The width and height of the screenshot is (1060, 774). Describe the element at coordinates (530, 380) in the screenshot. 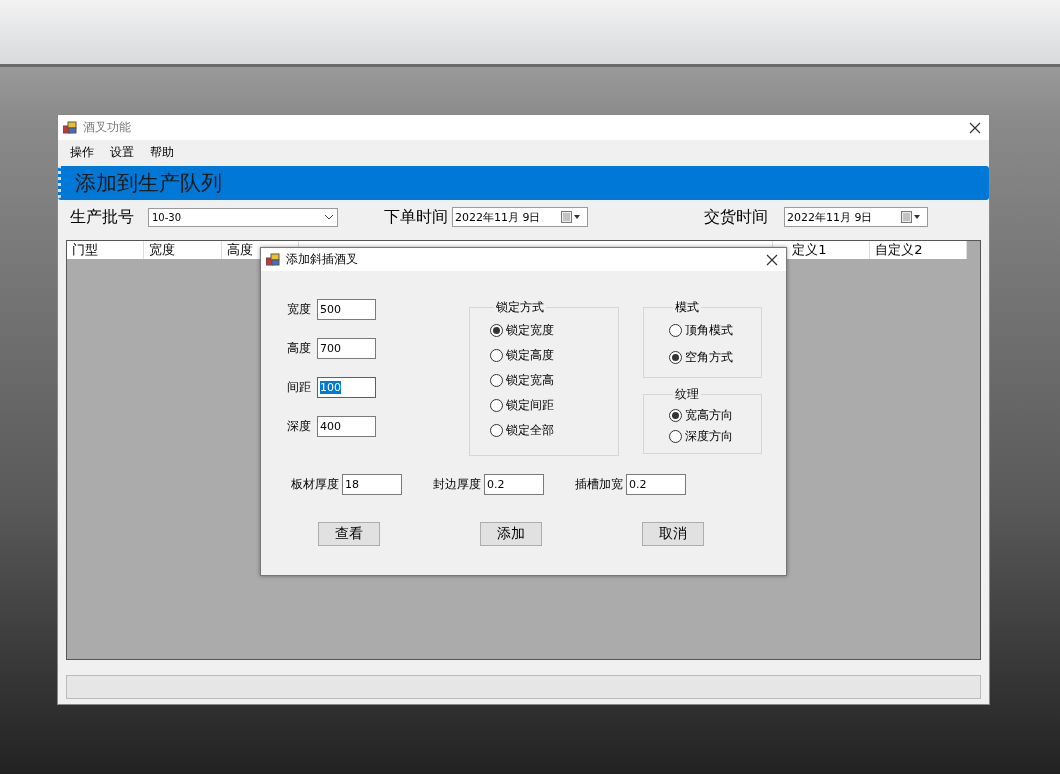

I see `radio-label: 锁定宽高` at that location.